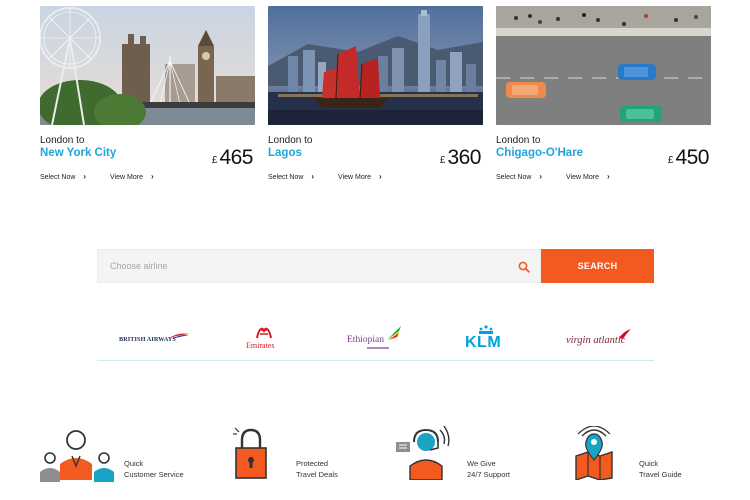 The image size is (750, 500). Describe the element at coordinates (483, 342) in the screenshot. I see `klm-name: KLM` at that location.